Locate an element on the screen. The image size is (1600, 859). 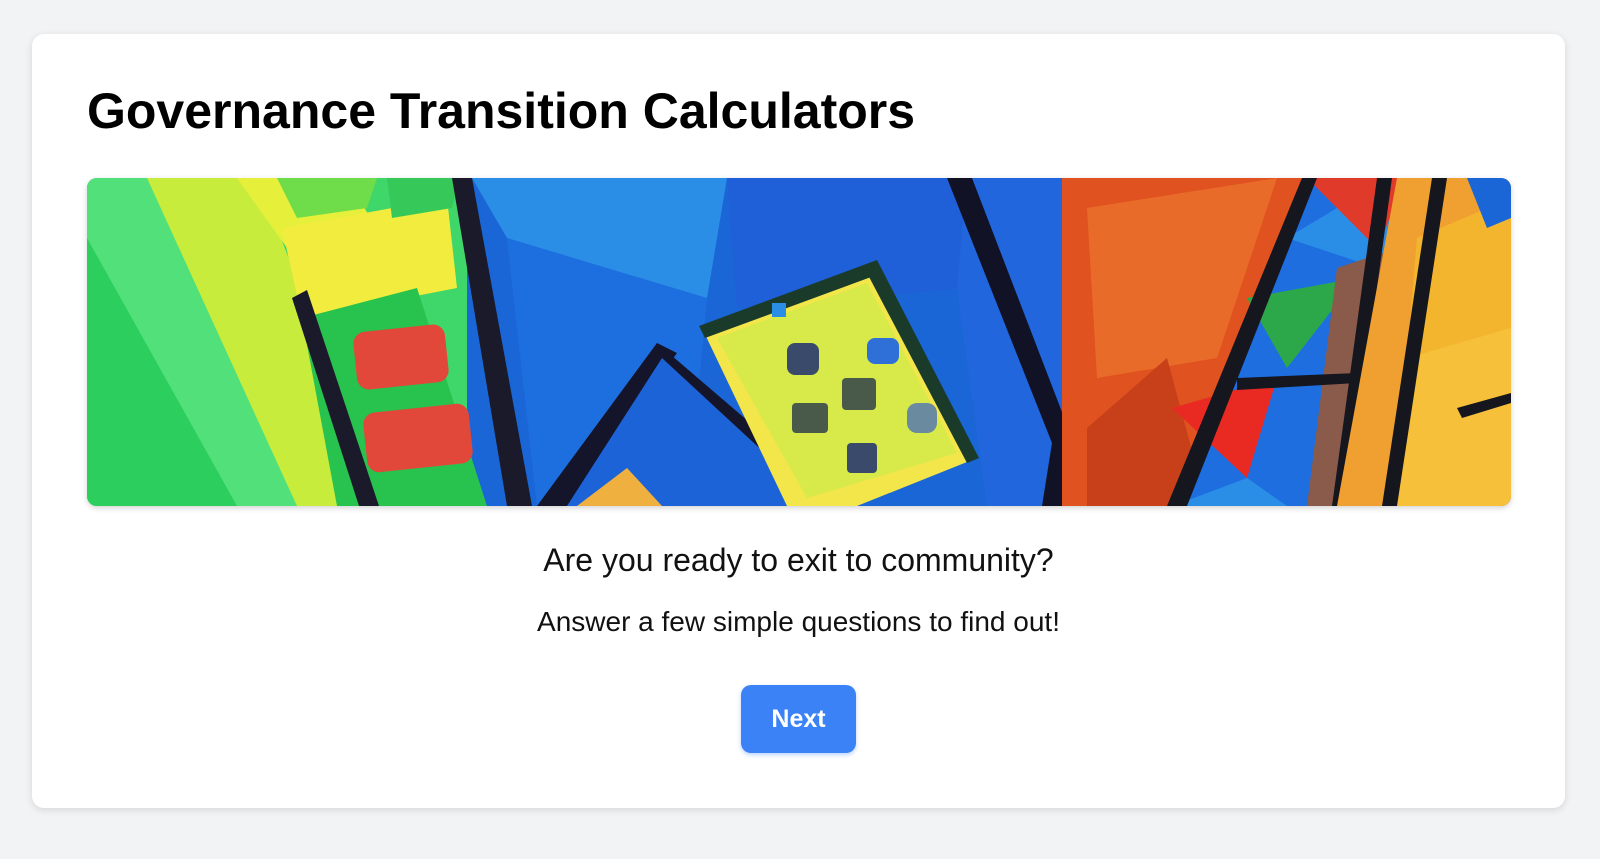
question-text: Are you ready to exit to community? is located at coordinates (798, 560).